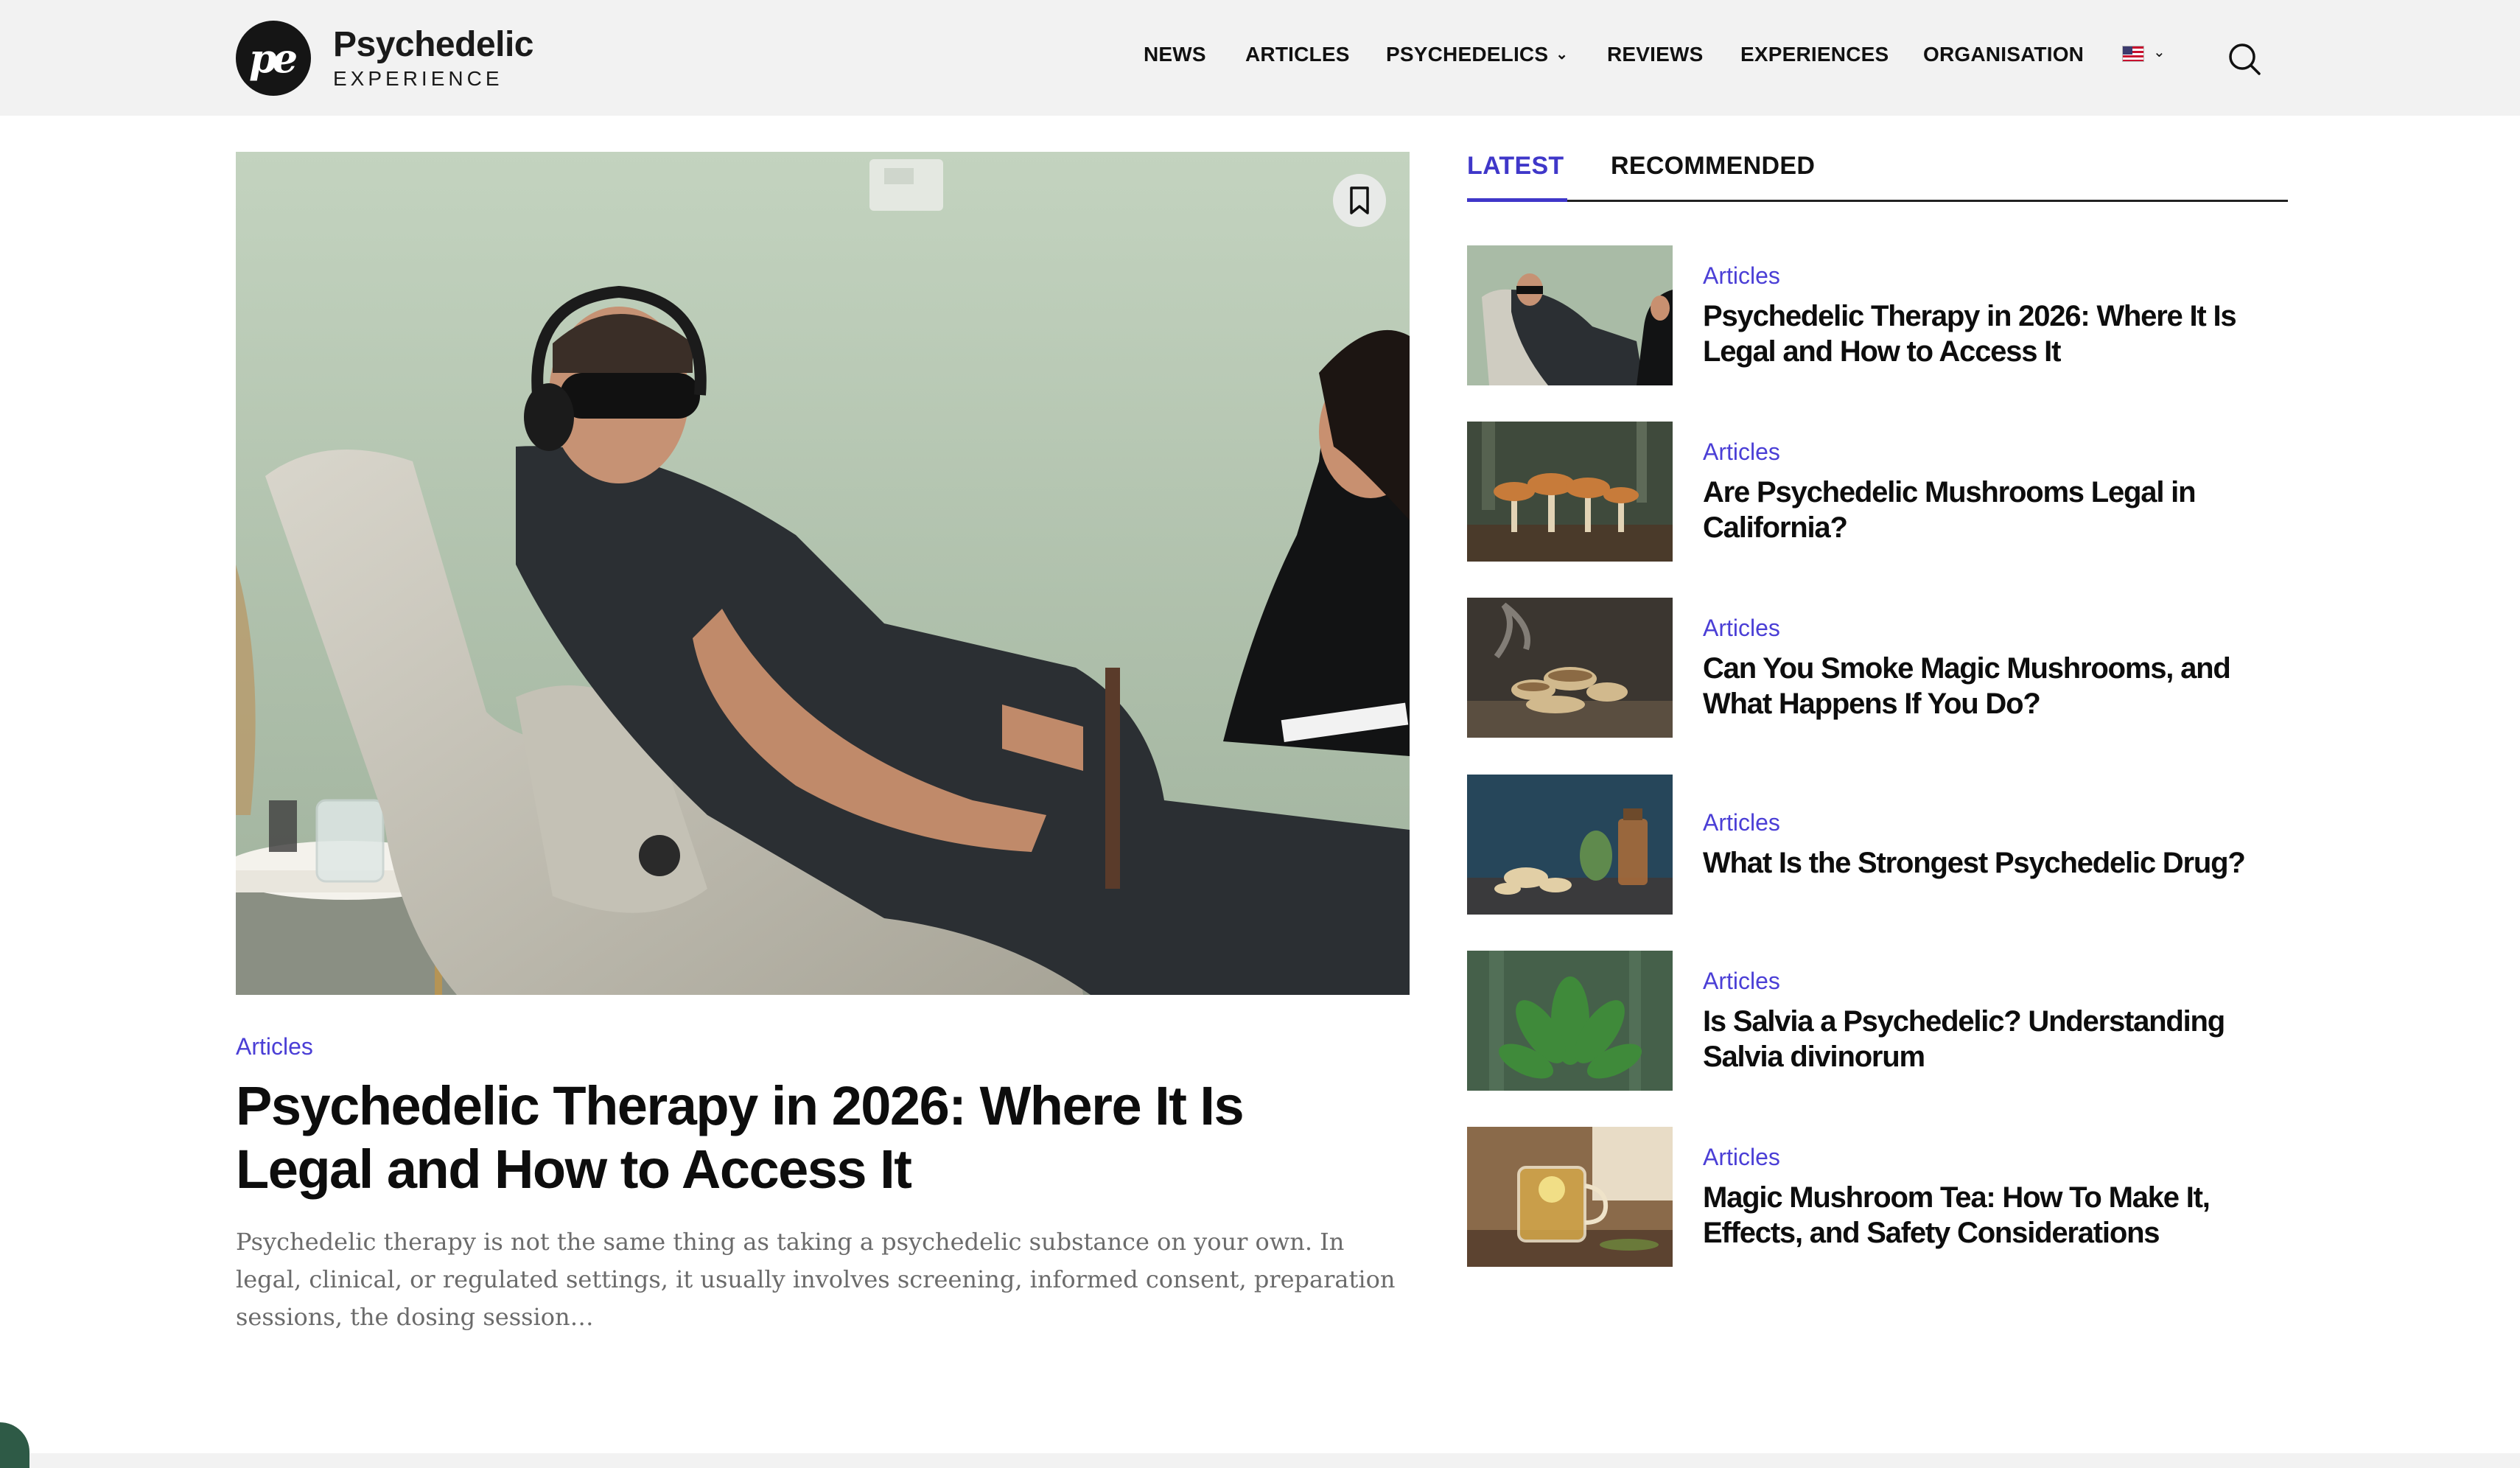 The width and height of the screenshot is (2520, 1468). Describe the element at coordinates (1175, 54) in the screenshot. I see `nav-item-news: NEWS` at that location.